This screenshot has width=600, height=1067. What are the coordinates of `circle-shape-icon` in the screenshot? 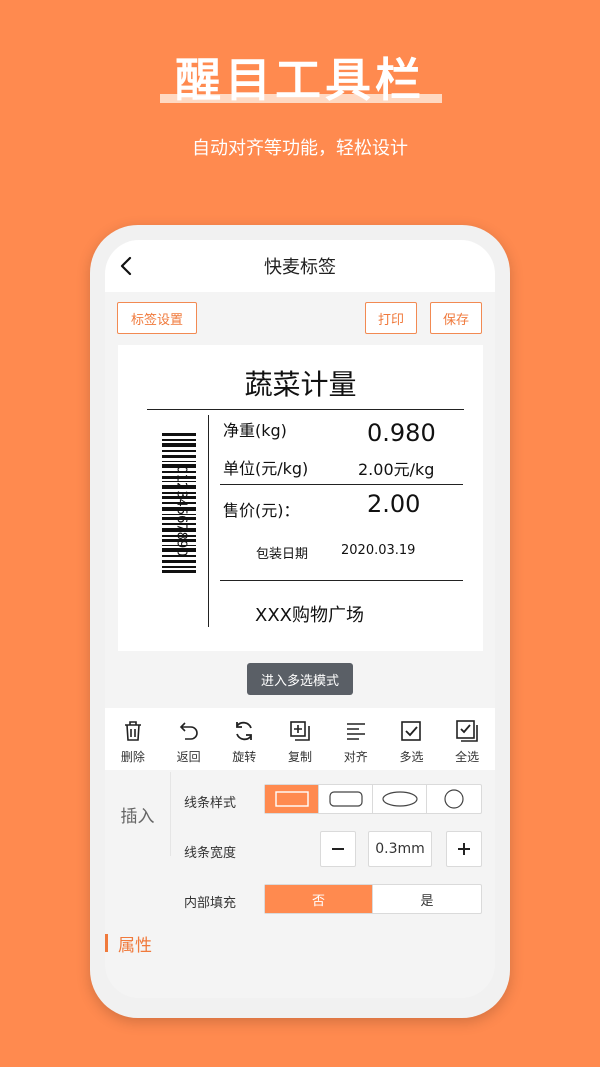 It's located at (454, 799).